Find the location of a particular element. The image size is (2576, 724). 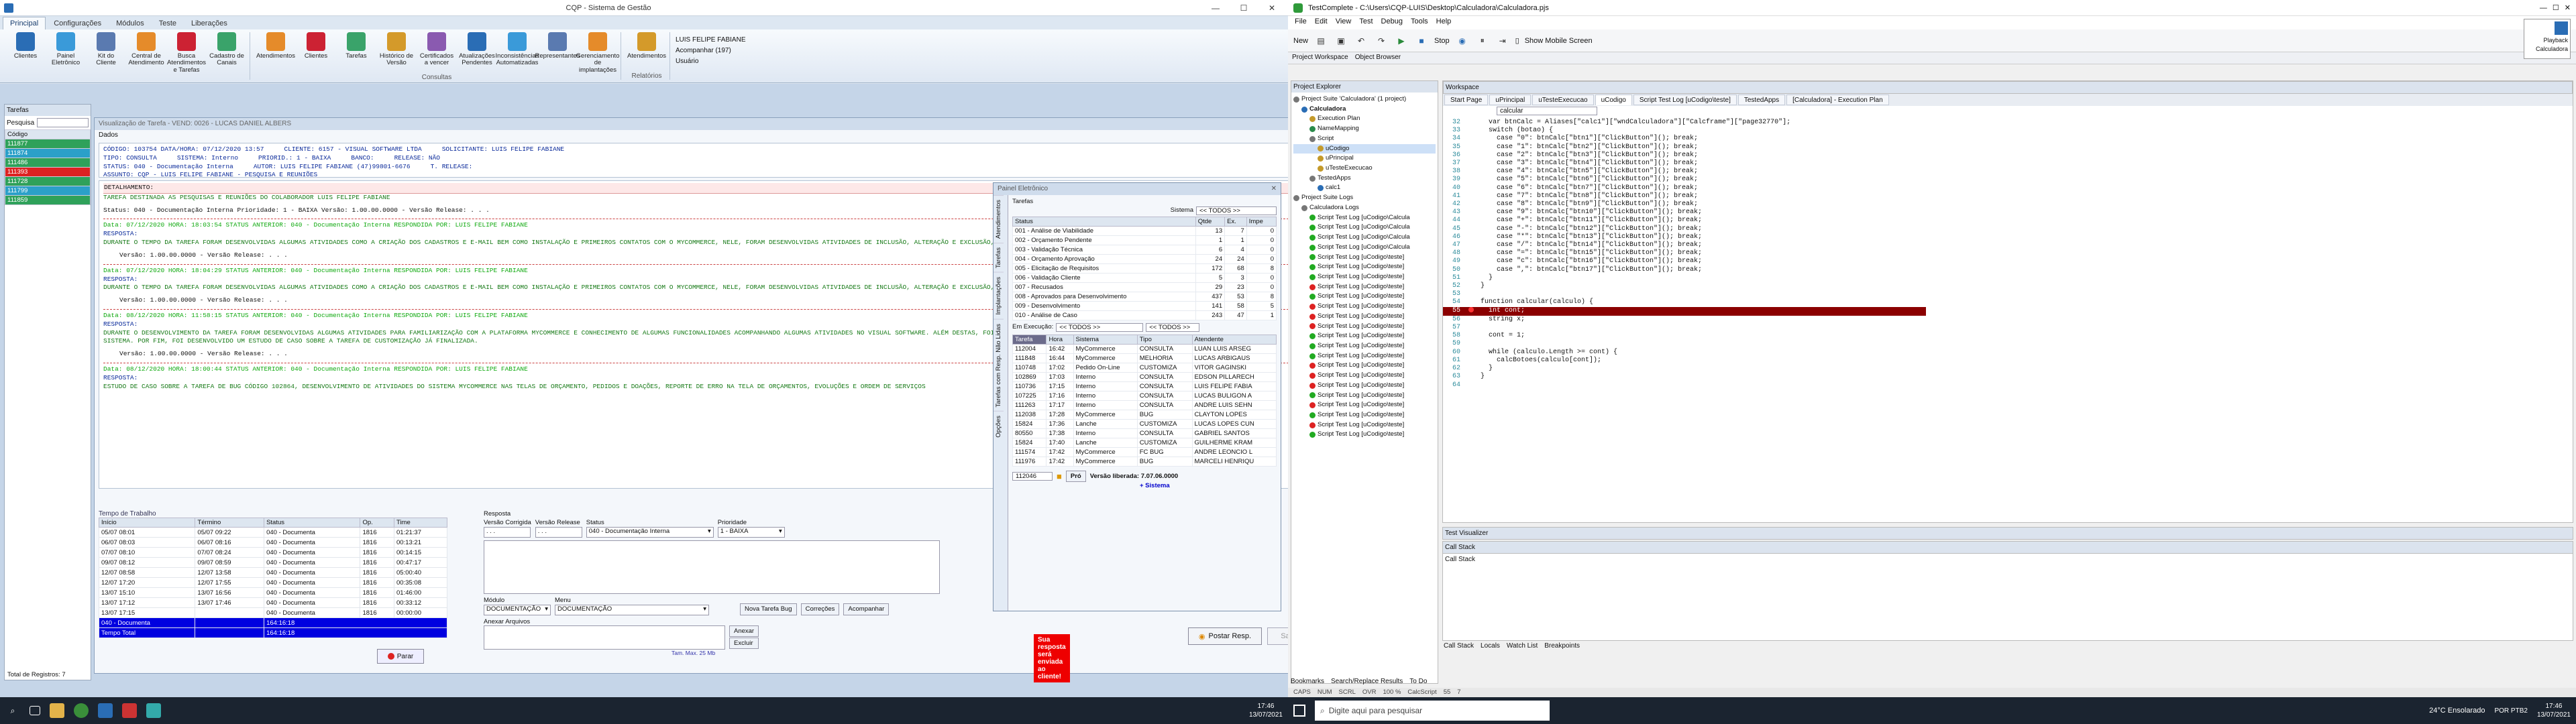

workspace-tab: uPrincipal is located at coordinates (1510, 100).